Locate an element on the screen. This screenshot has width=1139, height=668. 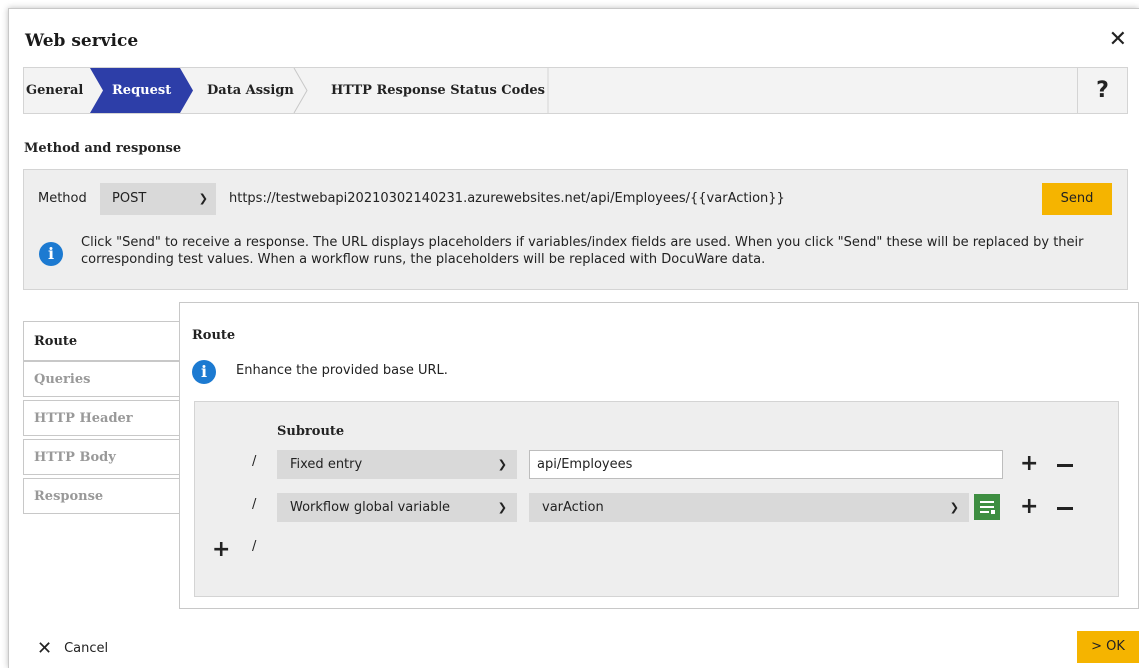
cancel-label: Cancel is located at coordinates (86, 648).